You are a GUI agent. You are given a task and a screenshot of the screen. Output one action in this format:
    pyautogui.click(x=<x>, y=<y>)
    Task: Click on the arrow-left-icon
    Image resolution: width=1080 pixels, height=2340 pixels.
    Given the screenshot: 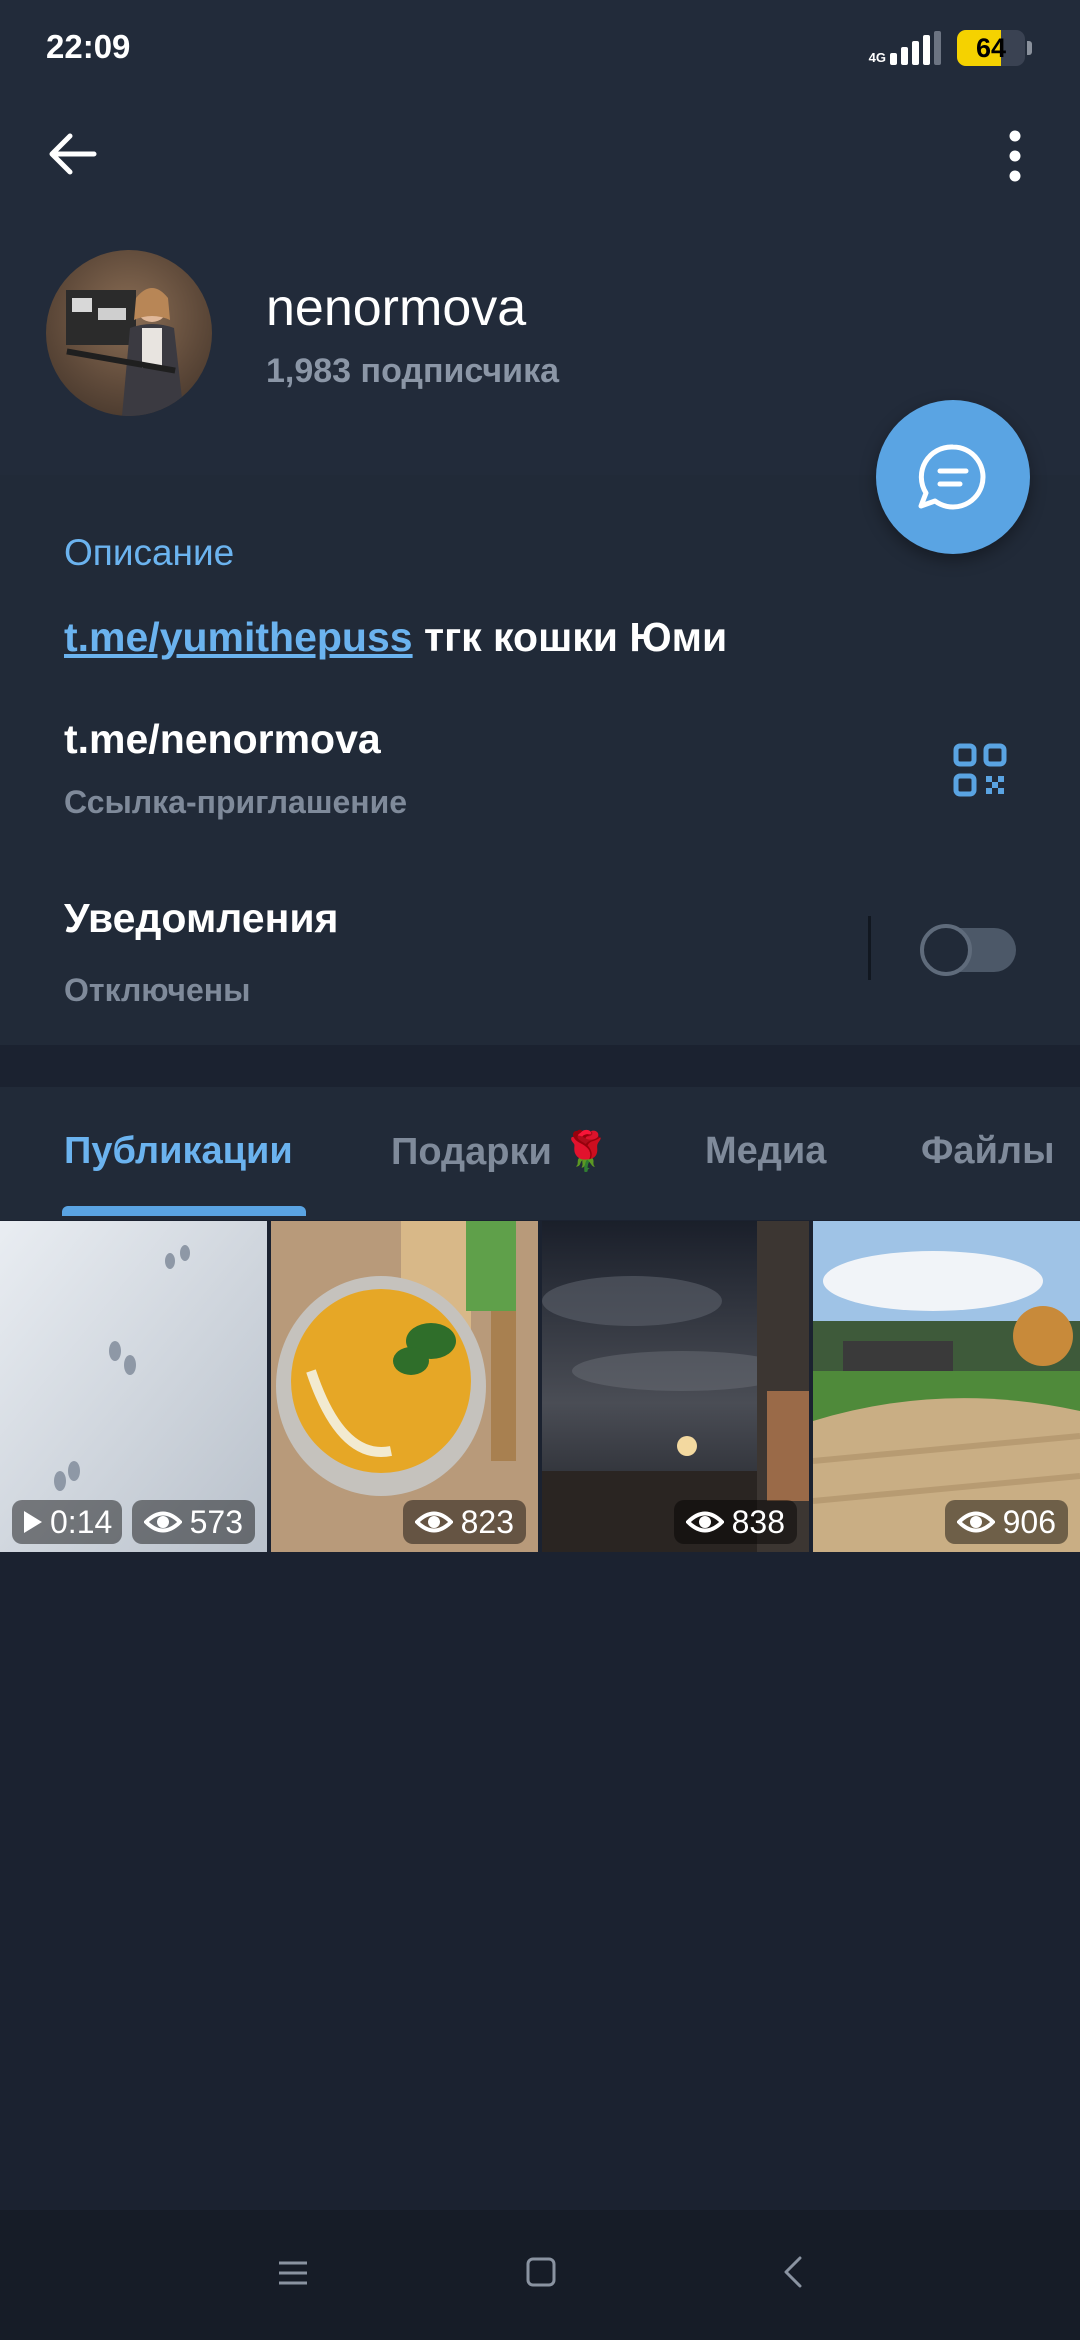 What is the action you would take?
    pyautogui.click(x=74, y=154)
    